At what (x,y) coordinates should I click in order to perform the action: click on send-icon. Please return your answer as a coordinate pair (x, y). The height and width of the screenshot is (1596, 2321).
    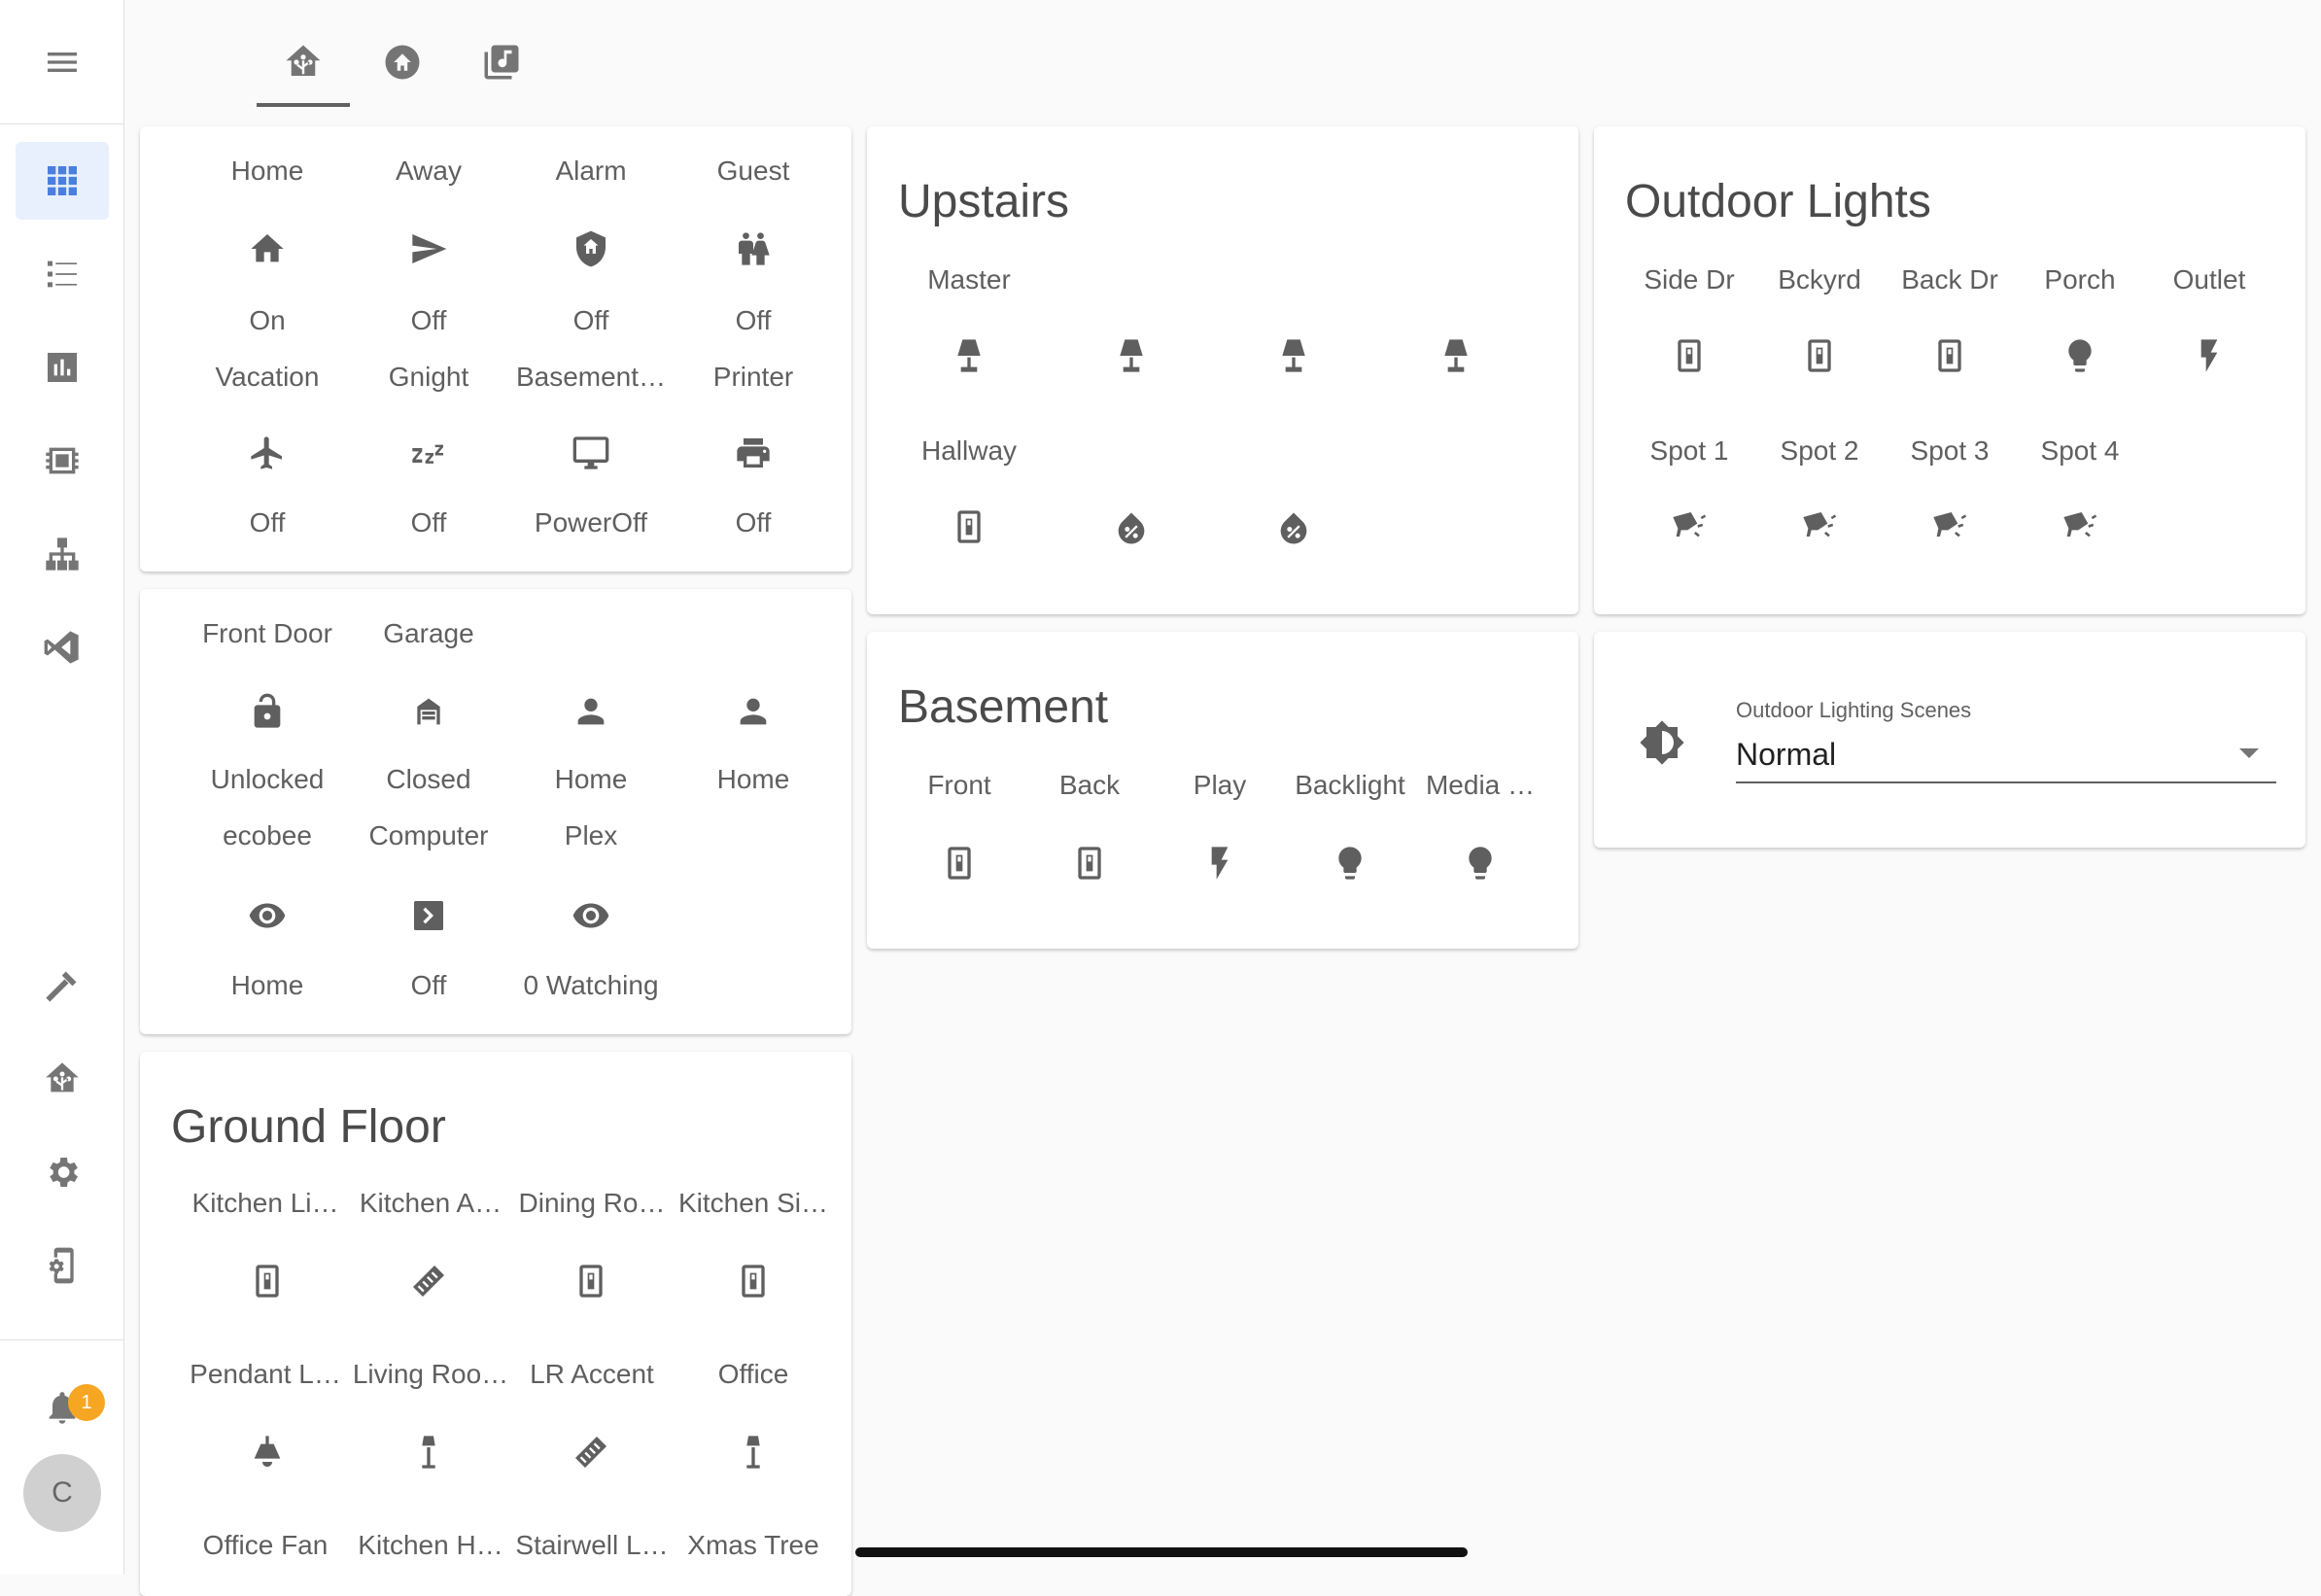
    Looking at the image, I should click on (428, 248).